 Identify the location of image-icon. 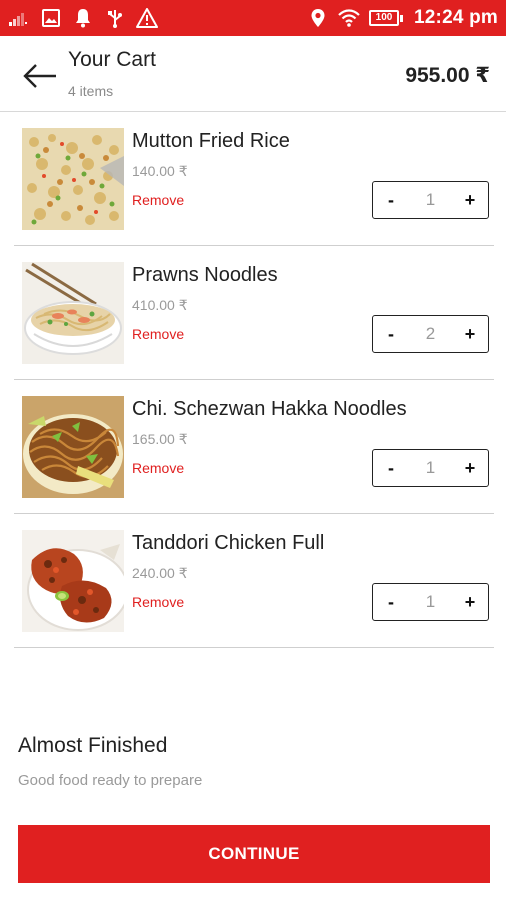
(51, 18).